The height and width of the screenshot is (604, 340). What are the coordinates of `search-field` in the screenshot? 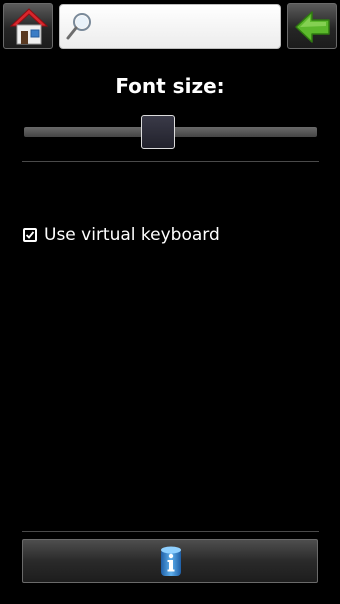 It's located at (170, 26).